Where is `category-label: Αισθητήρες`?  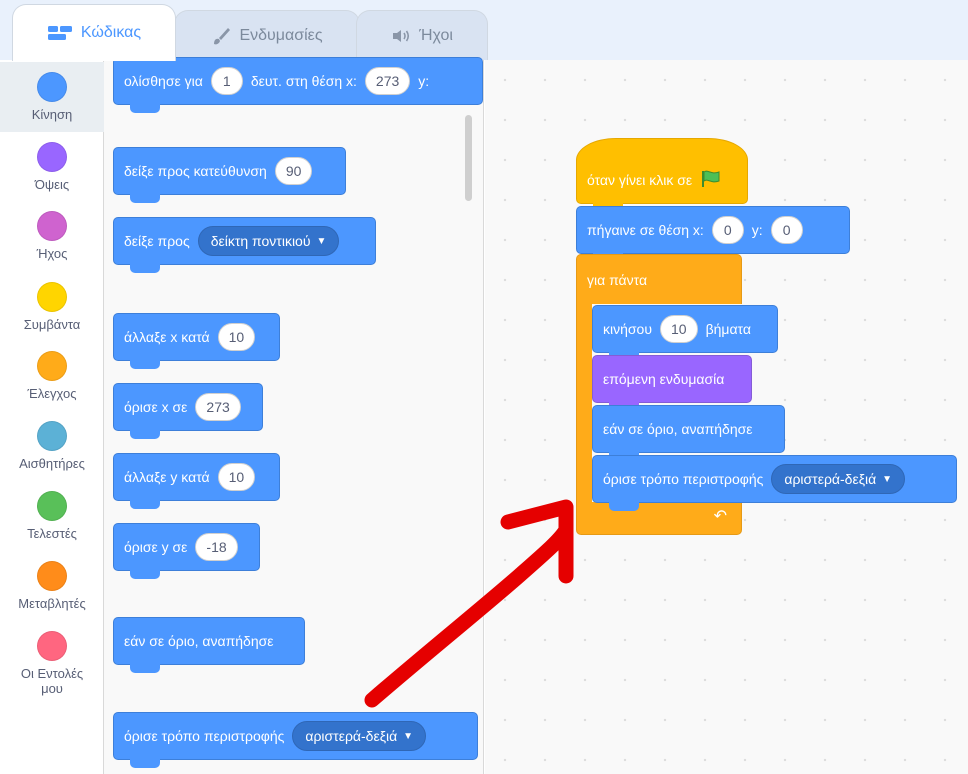
category-label: Αισθητήρες is located at coordinates (52, 463).